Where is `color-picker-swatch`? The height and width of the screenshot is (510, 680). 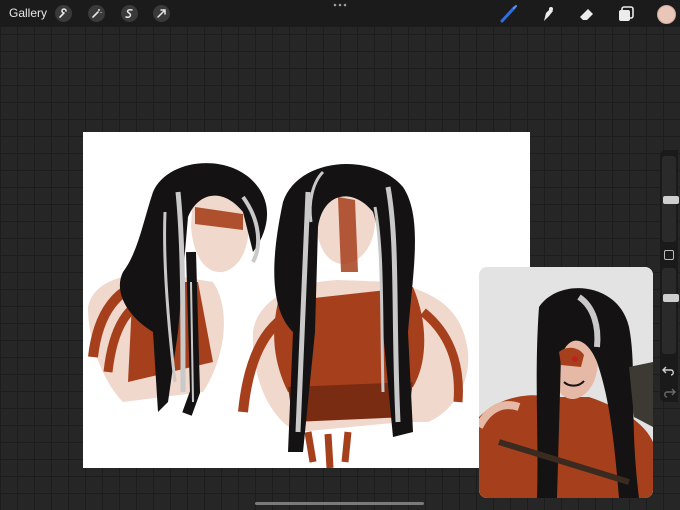 color-picker-swatch is located at coordinates (666, 14).